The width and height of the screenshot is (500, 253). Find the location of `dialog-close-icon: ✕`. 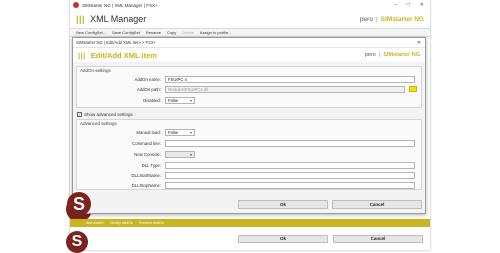

dialog-close-icon: ✕ is located at coordinates (419, 43).